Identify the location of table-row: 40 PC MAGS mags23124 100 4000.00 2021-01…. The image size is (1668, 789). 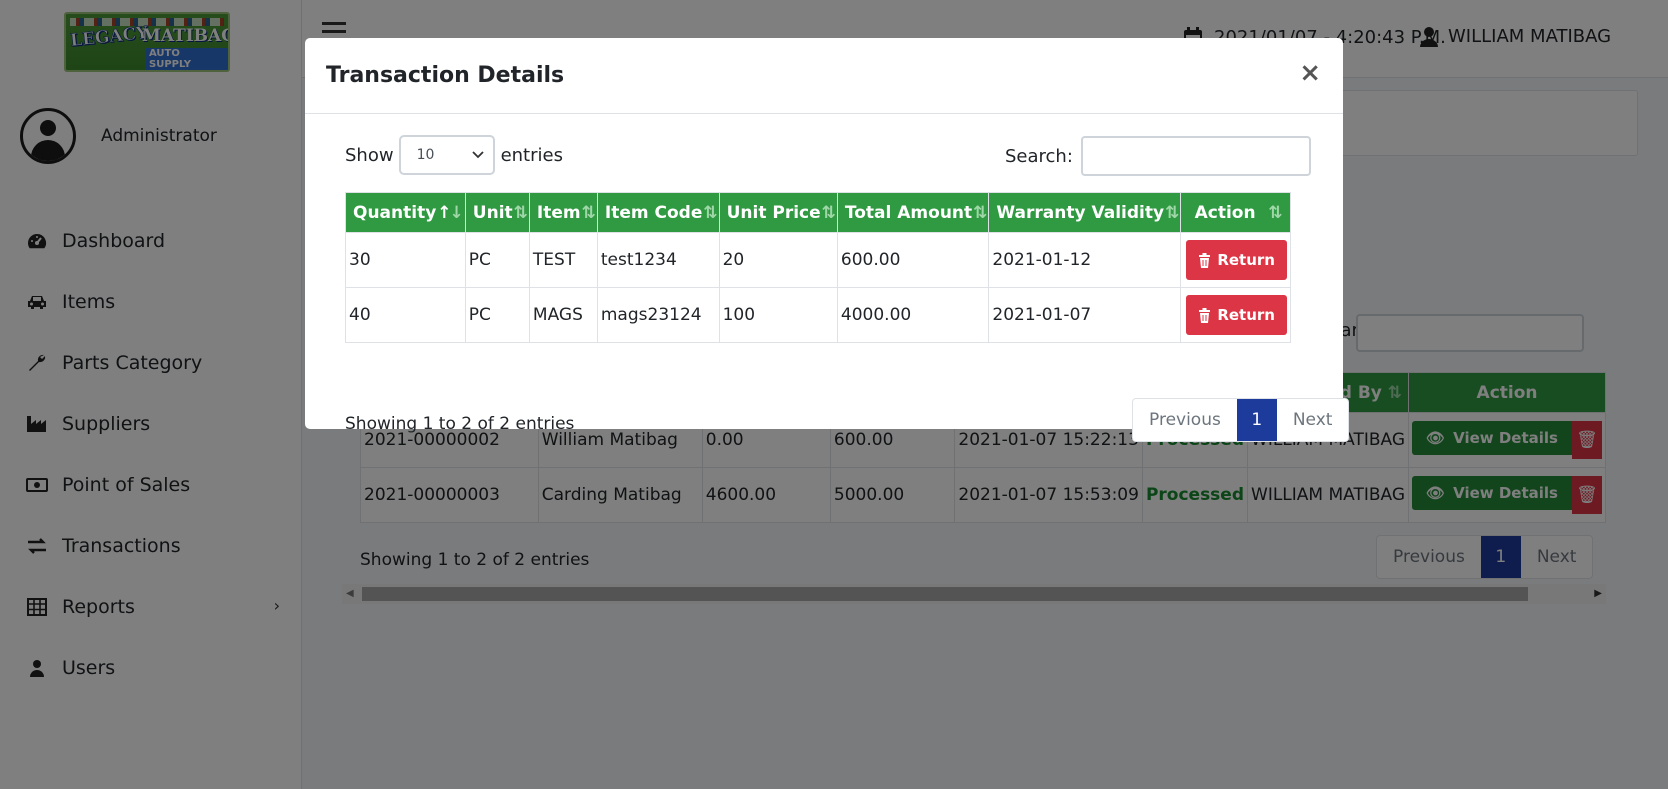
(818, 315).